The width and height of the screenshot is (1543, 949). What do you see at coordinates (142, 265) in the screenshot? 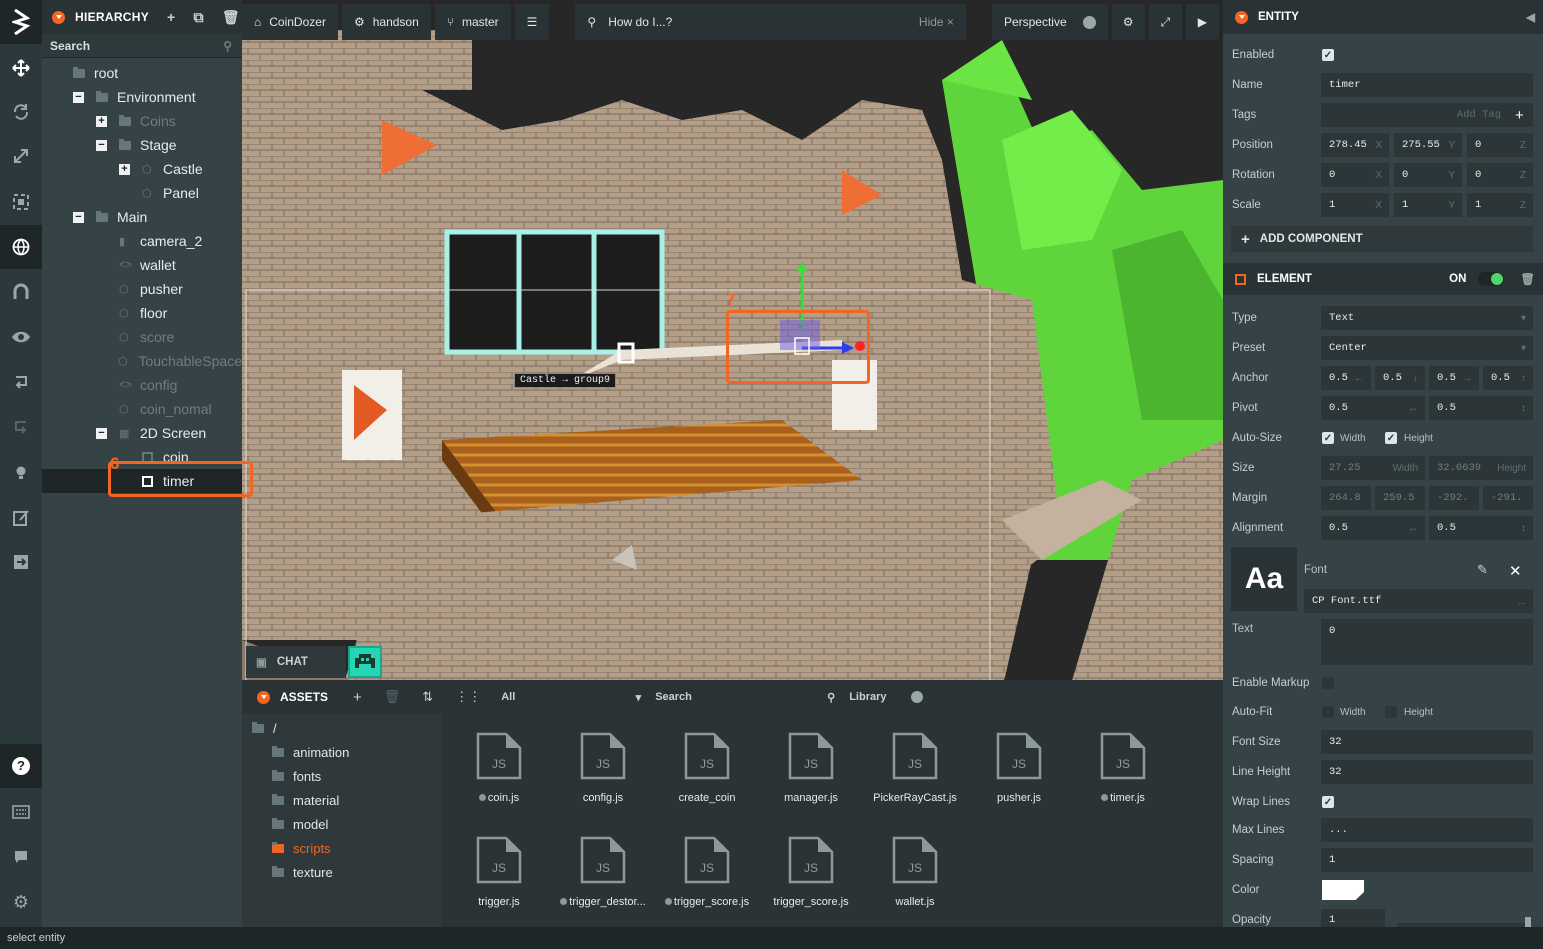
I see `tree-item-wallet: <> wallet` at bounding box center [142, 265].